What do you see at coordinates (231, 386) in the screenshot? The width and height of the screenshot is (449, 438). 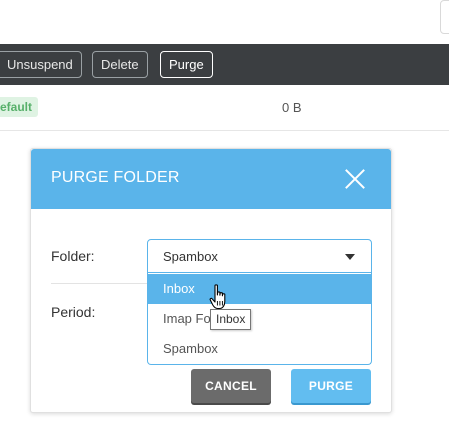 I see `cancel-button: CANCEL` at bounding box center [231, 386].